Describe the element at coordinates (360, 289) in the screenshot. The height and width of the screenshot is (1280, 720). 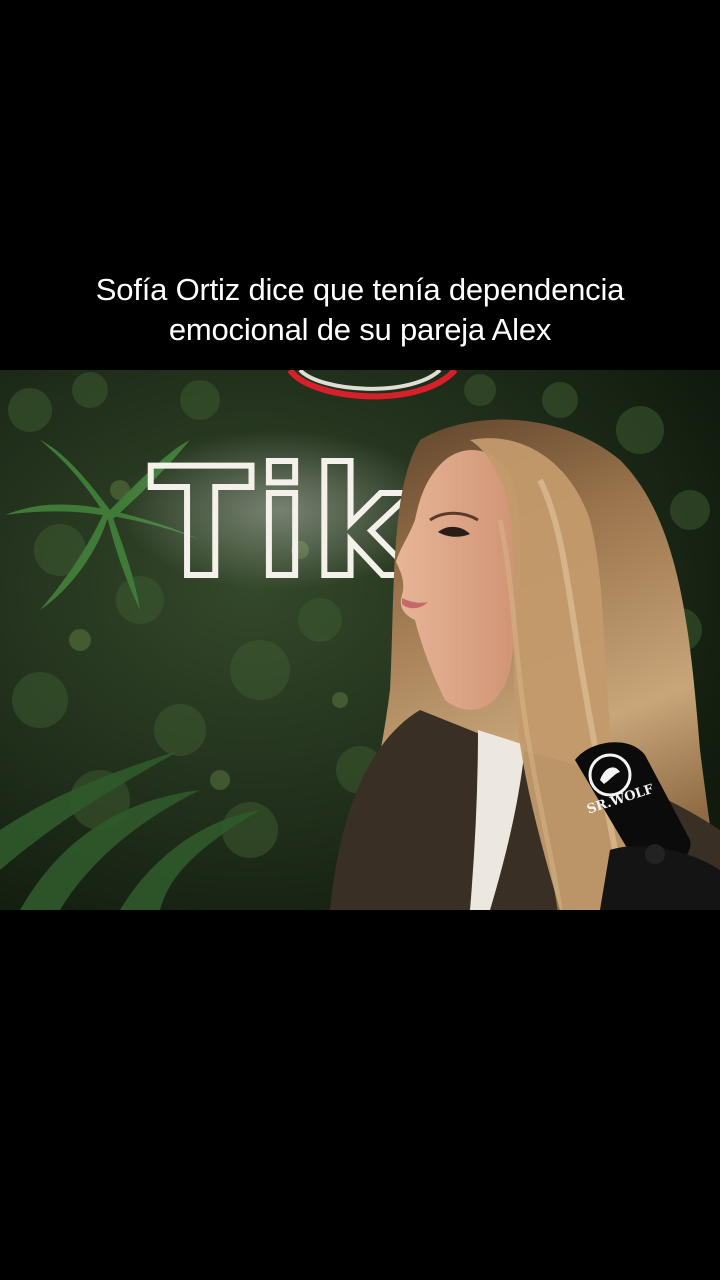
I see `caption-line-1: Sofía Ortiz dice que tenía dependencia` at that location.